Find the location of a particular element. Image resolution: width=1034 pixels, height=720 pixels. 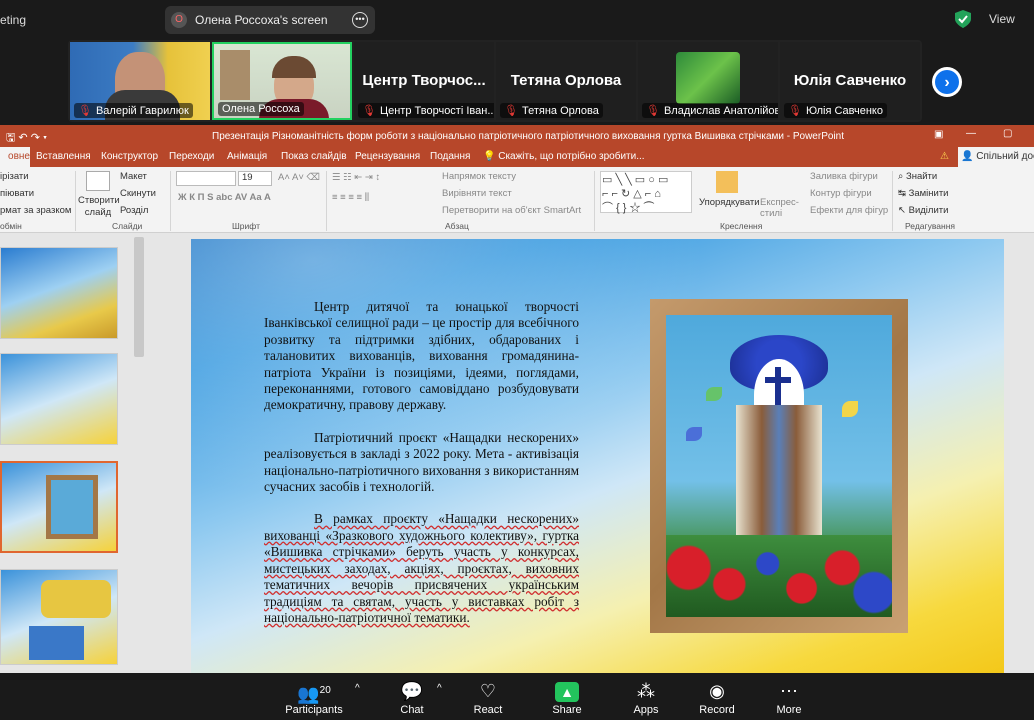

share-icon: ▲ is located at coordinates (567, 691).